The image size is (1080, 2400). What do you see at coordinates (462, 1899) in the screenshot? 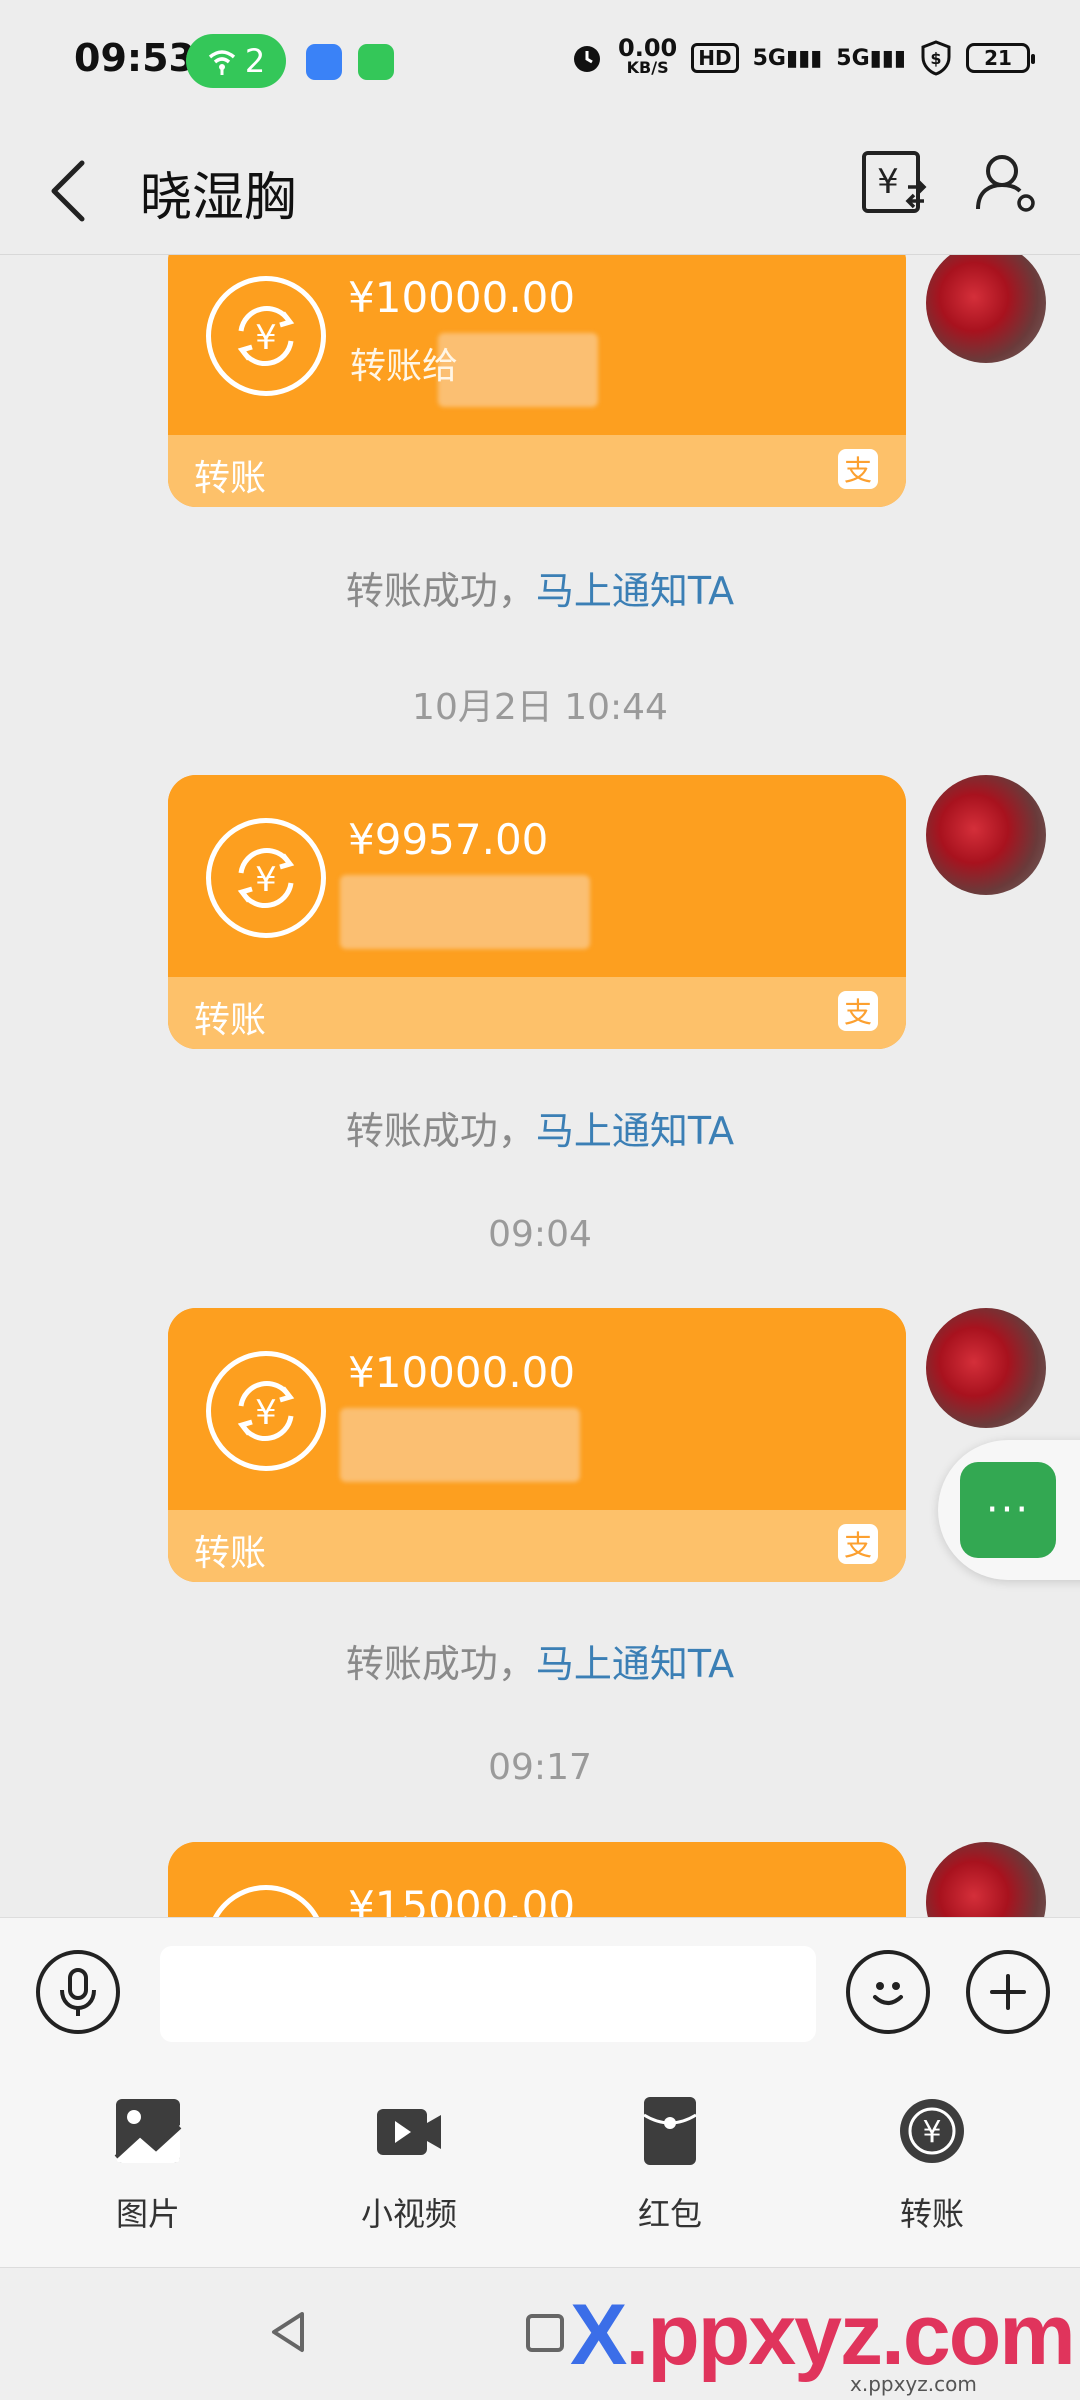
I see `transfer-amount: ¥15000.00` at bounding box center [462, 1899].